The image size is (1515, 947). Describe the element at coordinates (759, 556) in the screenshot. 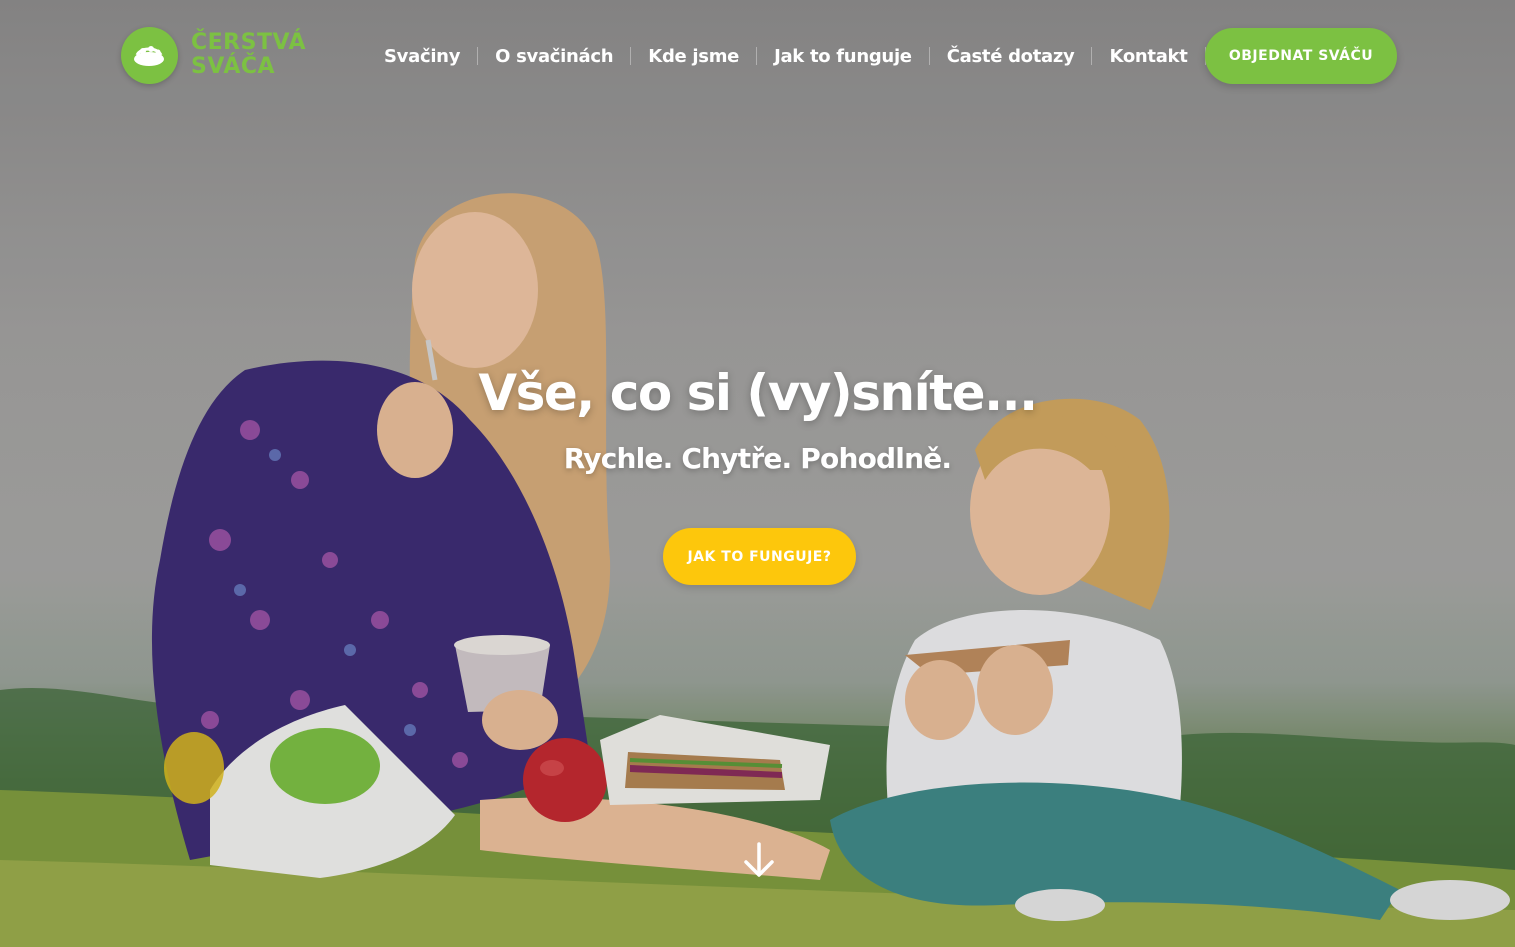

I see `how-it-works-button: JAK TO FUNGUJE?` at that location.